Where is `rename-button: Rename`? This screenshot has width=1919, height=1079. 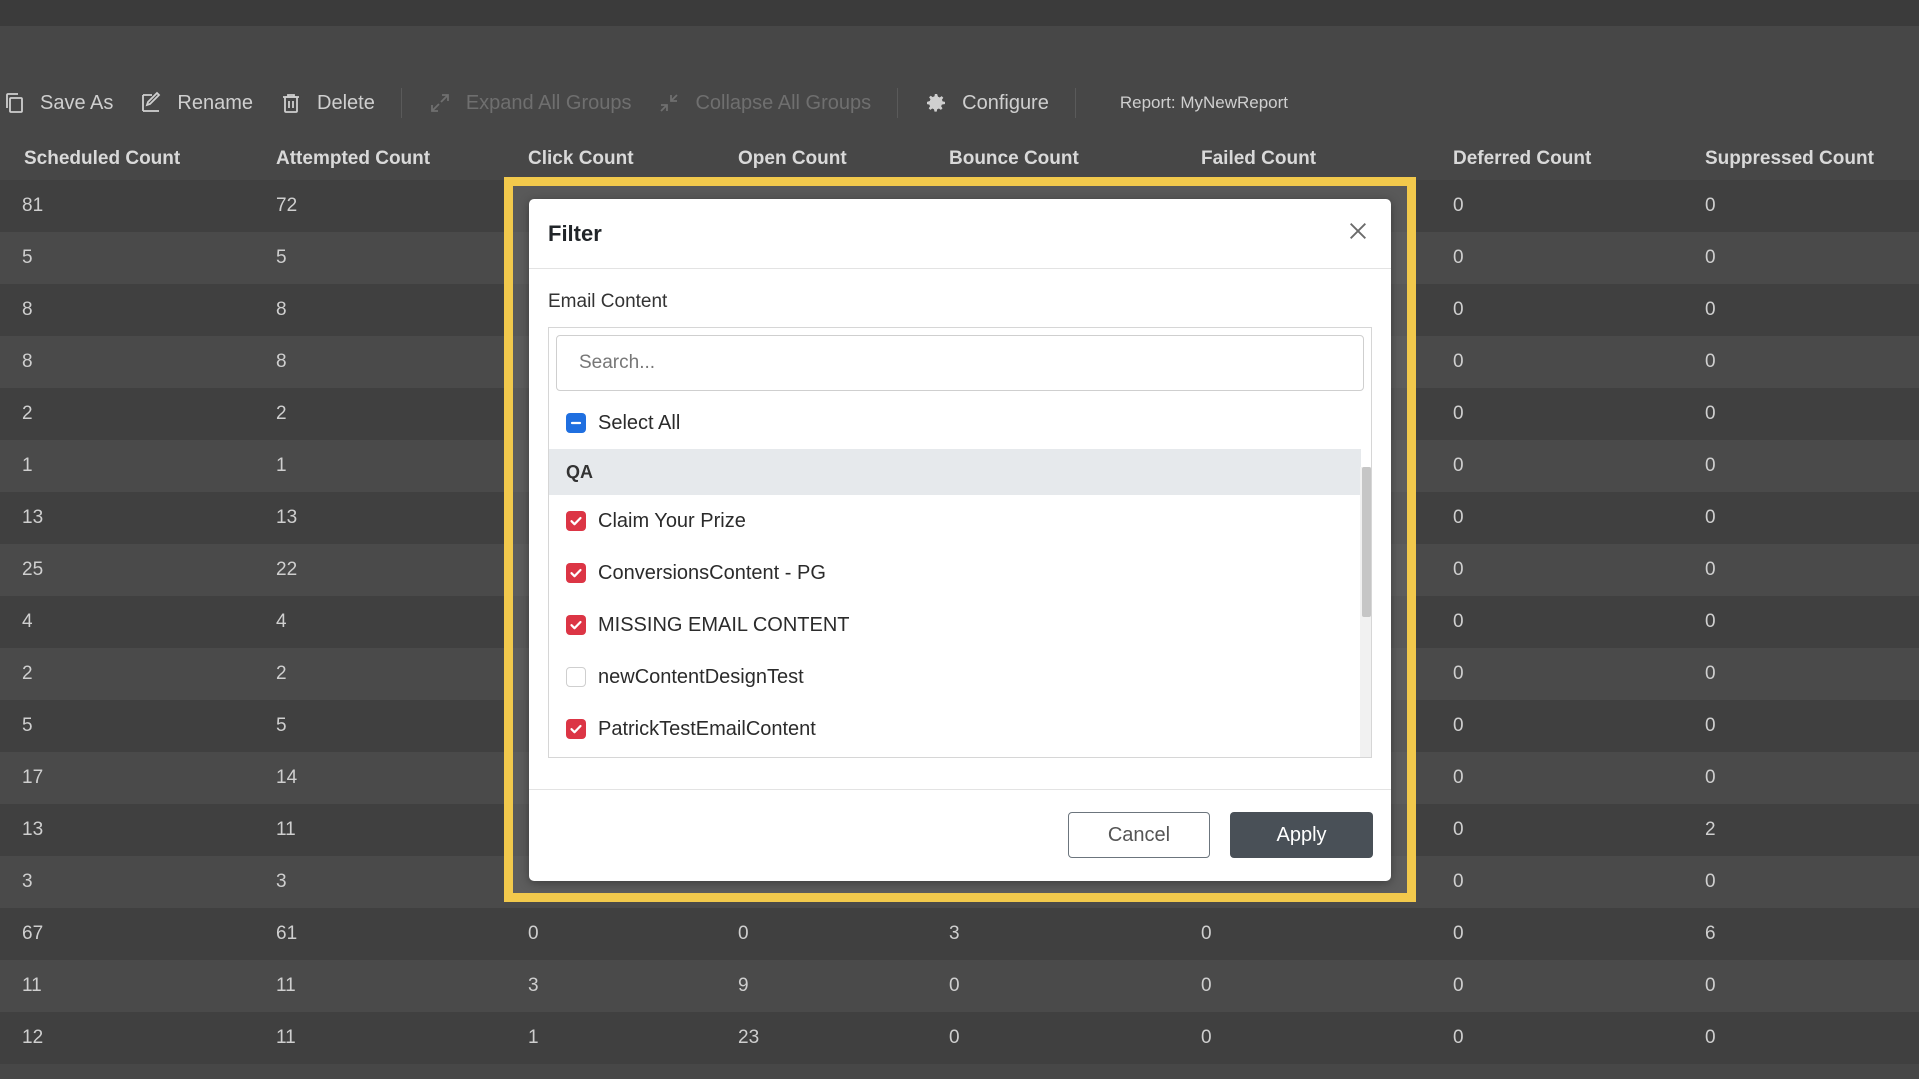 rename-button: Rename is located at coordinates (196, 103).